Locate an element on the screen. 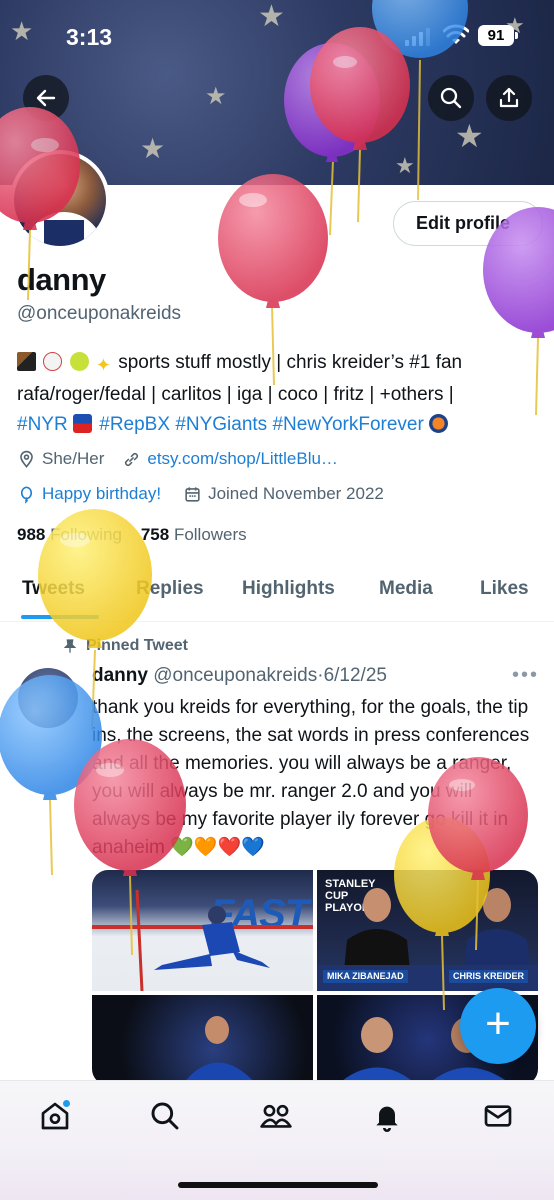 The height and width of the screenshot is (1200, 554). player-sitting-on-ice is located at coordinates (202, 940).